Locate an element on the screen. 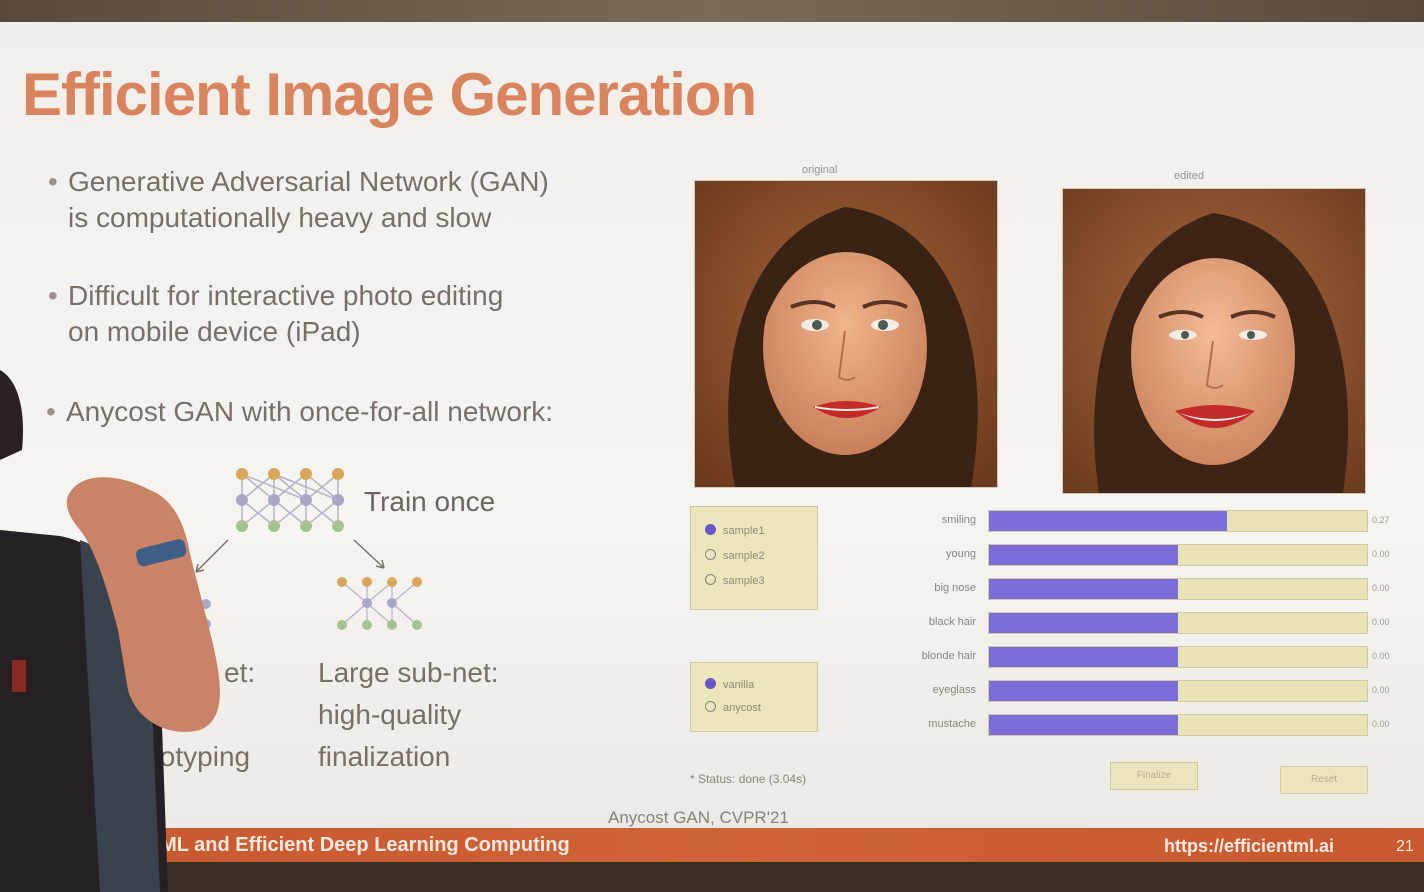 The image size is (1424, 892). bullet-mobile-line1: Difficult for interactive photo editing is located at coordinates (286, 295).